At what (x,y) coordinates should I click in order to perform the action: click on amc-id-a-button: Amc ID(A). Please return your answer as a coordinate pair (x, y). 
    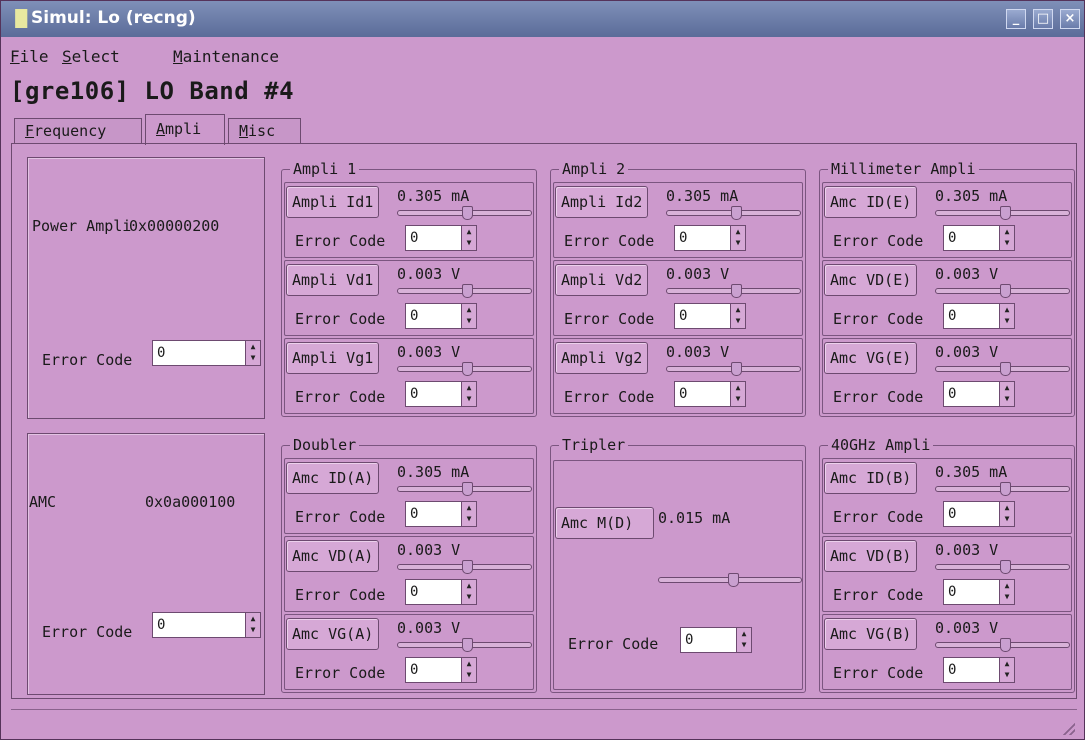
    Looking at the image, I should click on (333, 478).